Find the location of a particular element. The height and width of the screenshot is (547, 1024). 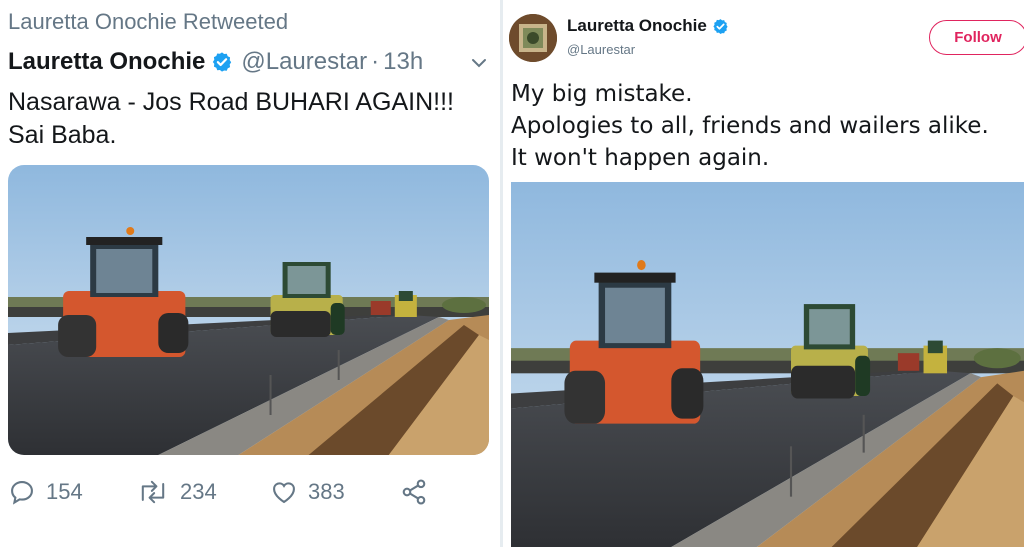

retweet-button: 234 is located at coordinates (176, 492).